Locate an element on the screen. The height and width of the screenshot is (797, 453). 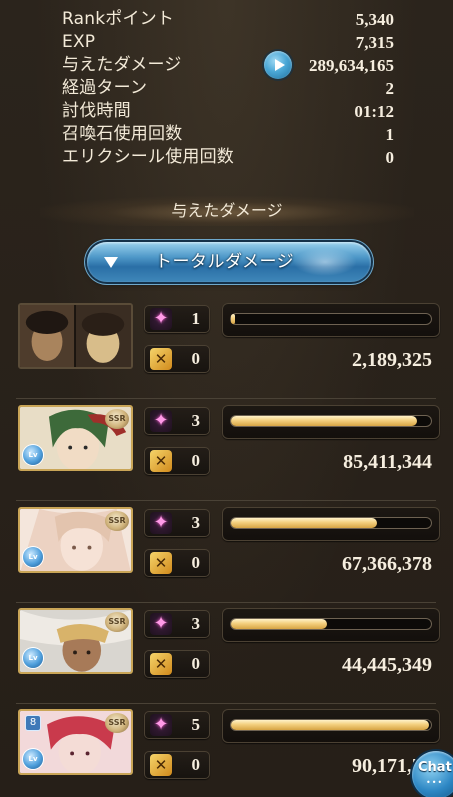
damage-type-dropdown: トータルダメージ is located at coordinates (229, 262).